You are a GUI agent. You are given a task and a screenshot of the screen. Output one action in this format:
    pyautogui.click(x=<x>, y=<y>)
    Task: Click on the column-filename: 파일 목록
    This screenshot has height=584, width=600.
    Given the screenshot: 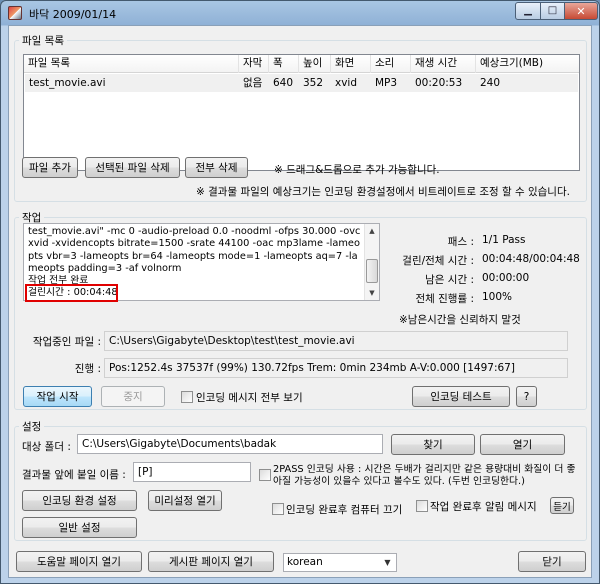 What is the action you would take?
    pyautogui.click(x=131, y=64)
    